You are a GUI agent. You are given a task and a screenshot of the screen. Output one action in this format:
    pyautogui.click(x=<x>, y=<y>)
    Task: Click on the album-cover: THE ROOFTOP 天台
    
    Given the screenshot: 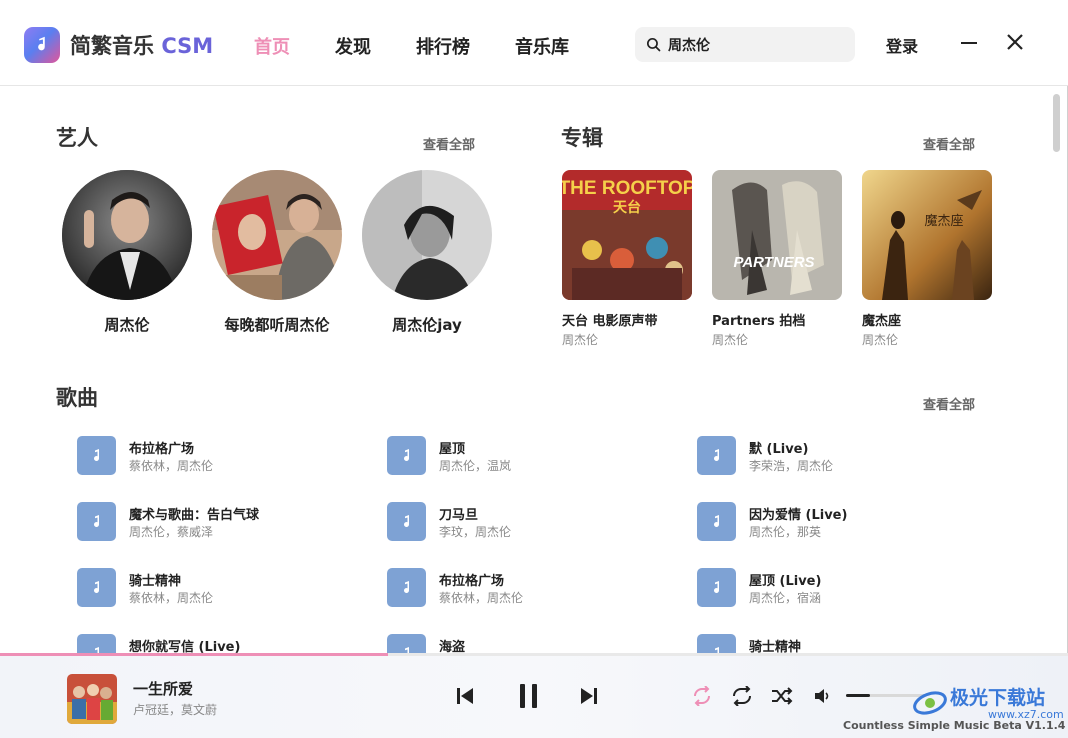 What is the action you would take?
    pyautogui.click(x=627, y=235)
    